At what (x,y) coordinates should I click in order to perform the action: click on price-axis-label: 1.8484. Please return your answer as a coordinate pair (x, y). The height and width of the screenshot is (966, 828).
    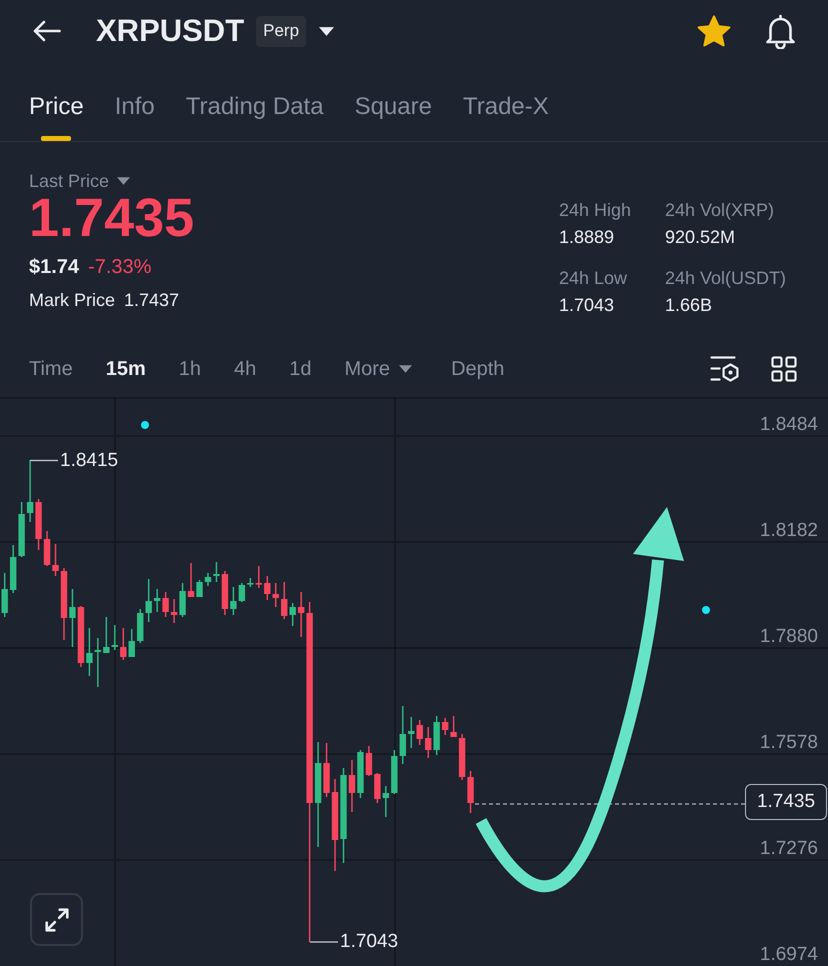
    Looking at the image, I should click on (789, 425).